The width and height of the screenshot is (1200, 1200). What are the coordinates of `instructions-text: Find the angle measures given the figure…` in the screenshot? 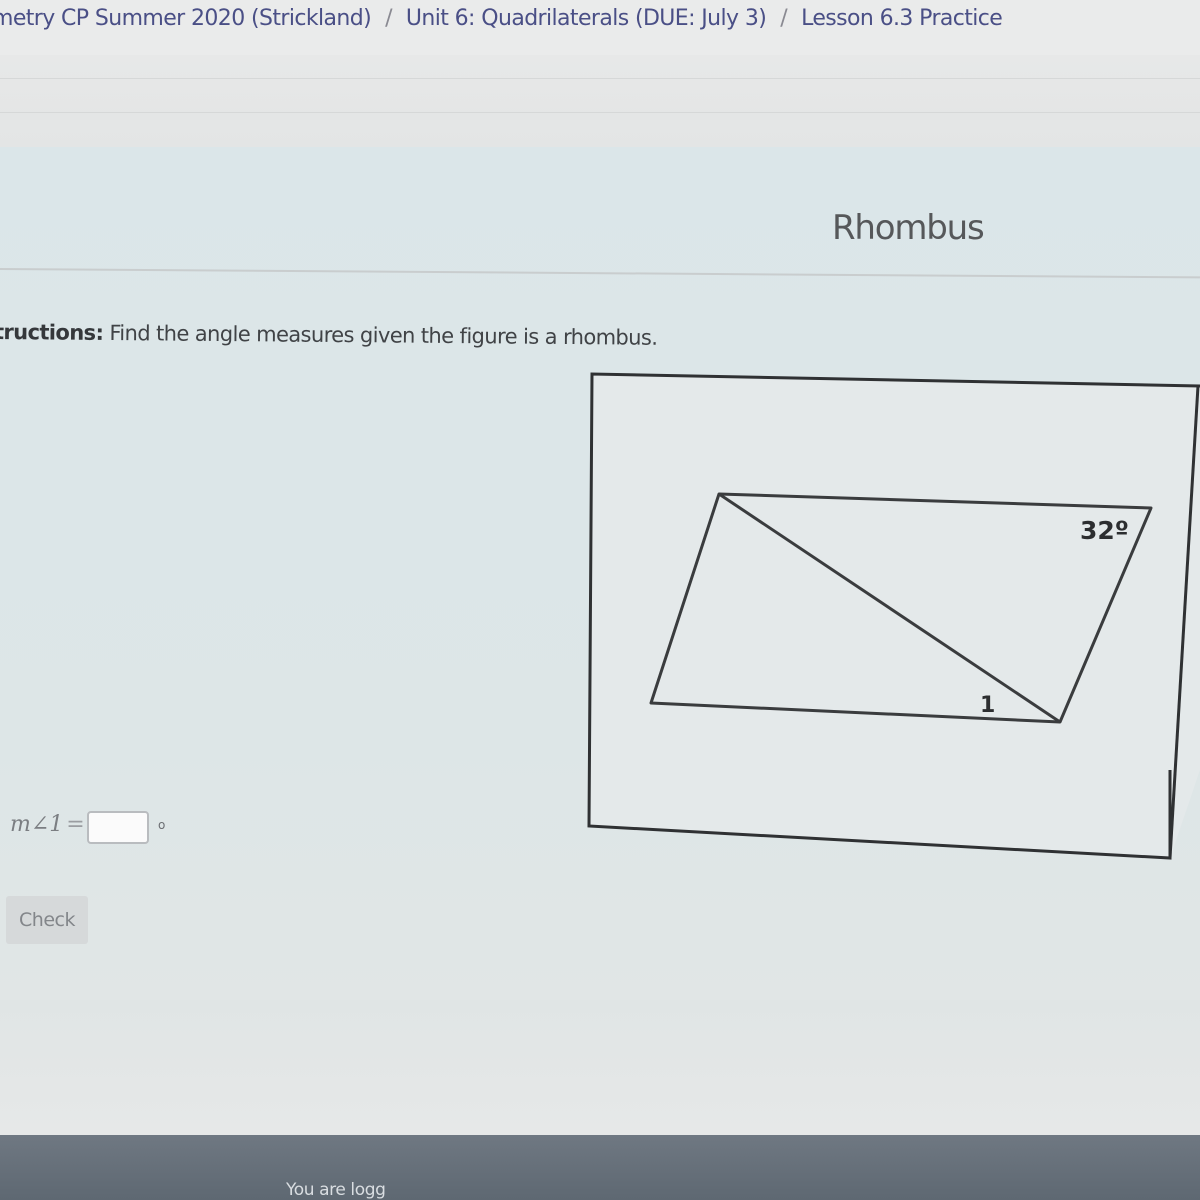 It's located at (383, 335).